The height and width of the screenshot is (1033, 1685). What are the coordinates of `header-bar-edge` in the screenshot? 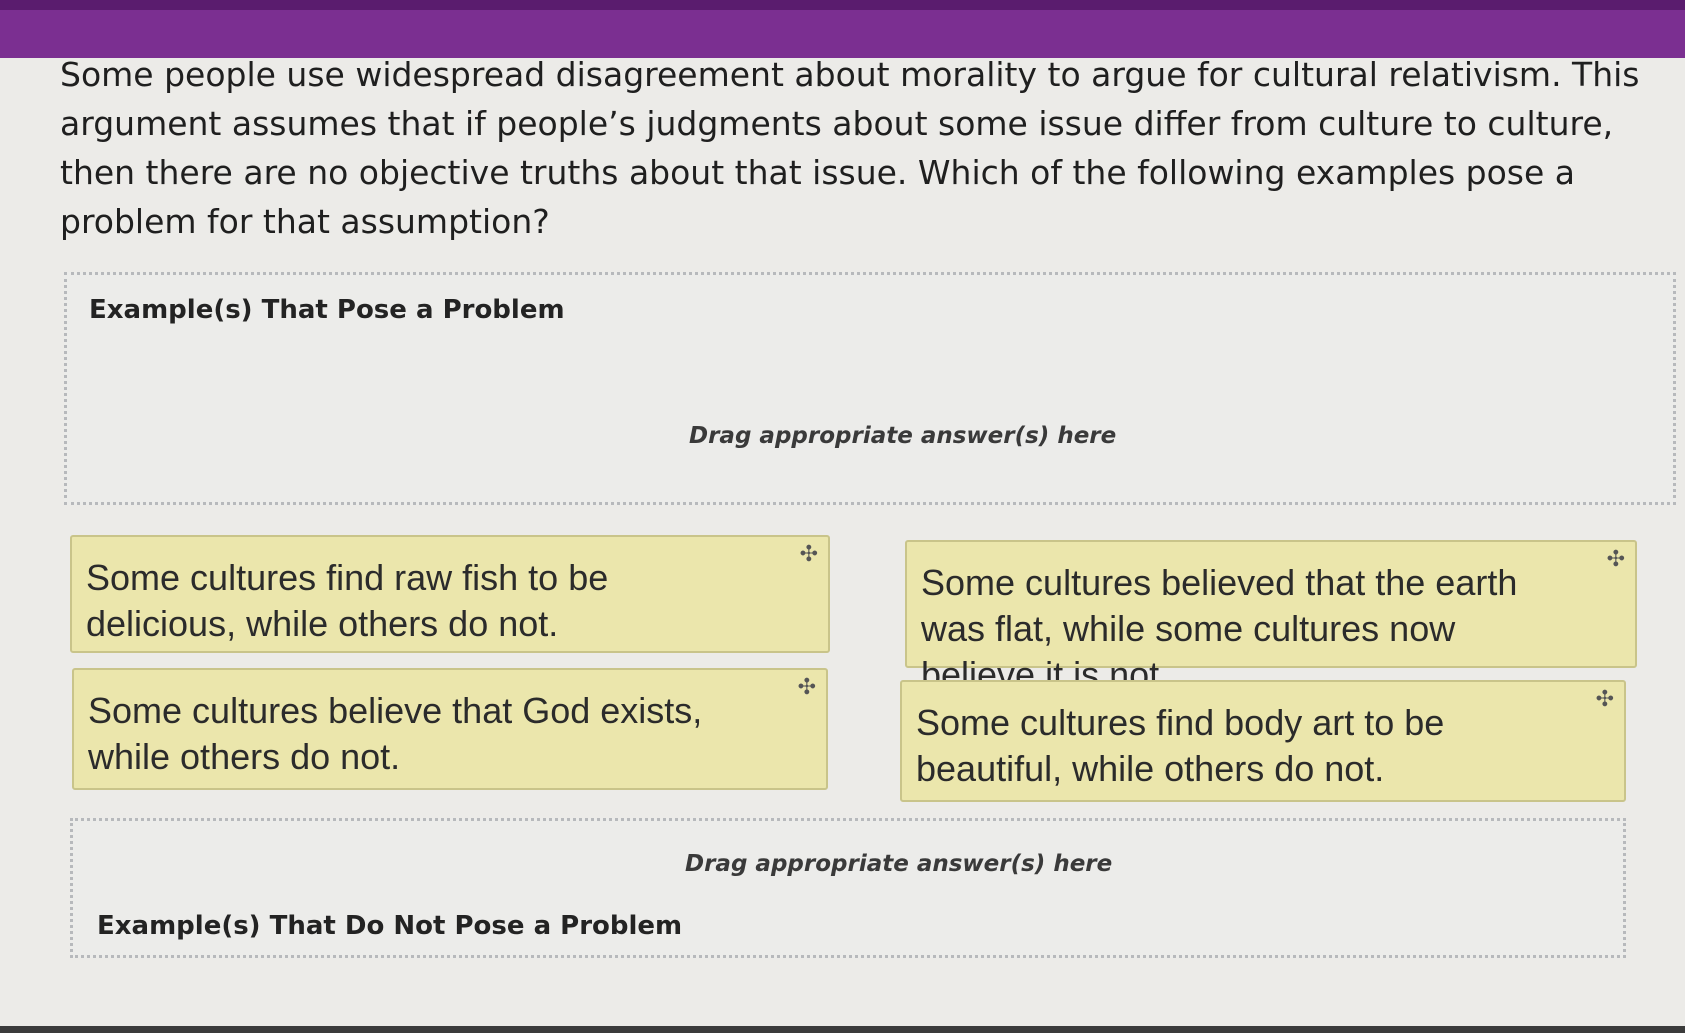 It's located at (842, 5).